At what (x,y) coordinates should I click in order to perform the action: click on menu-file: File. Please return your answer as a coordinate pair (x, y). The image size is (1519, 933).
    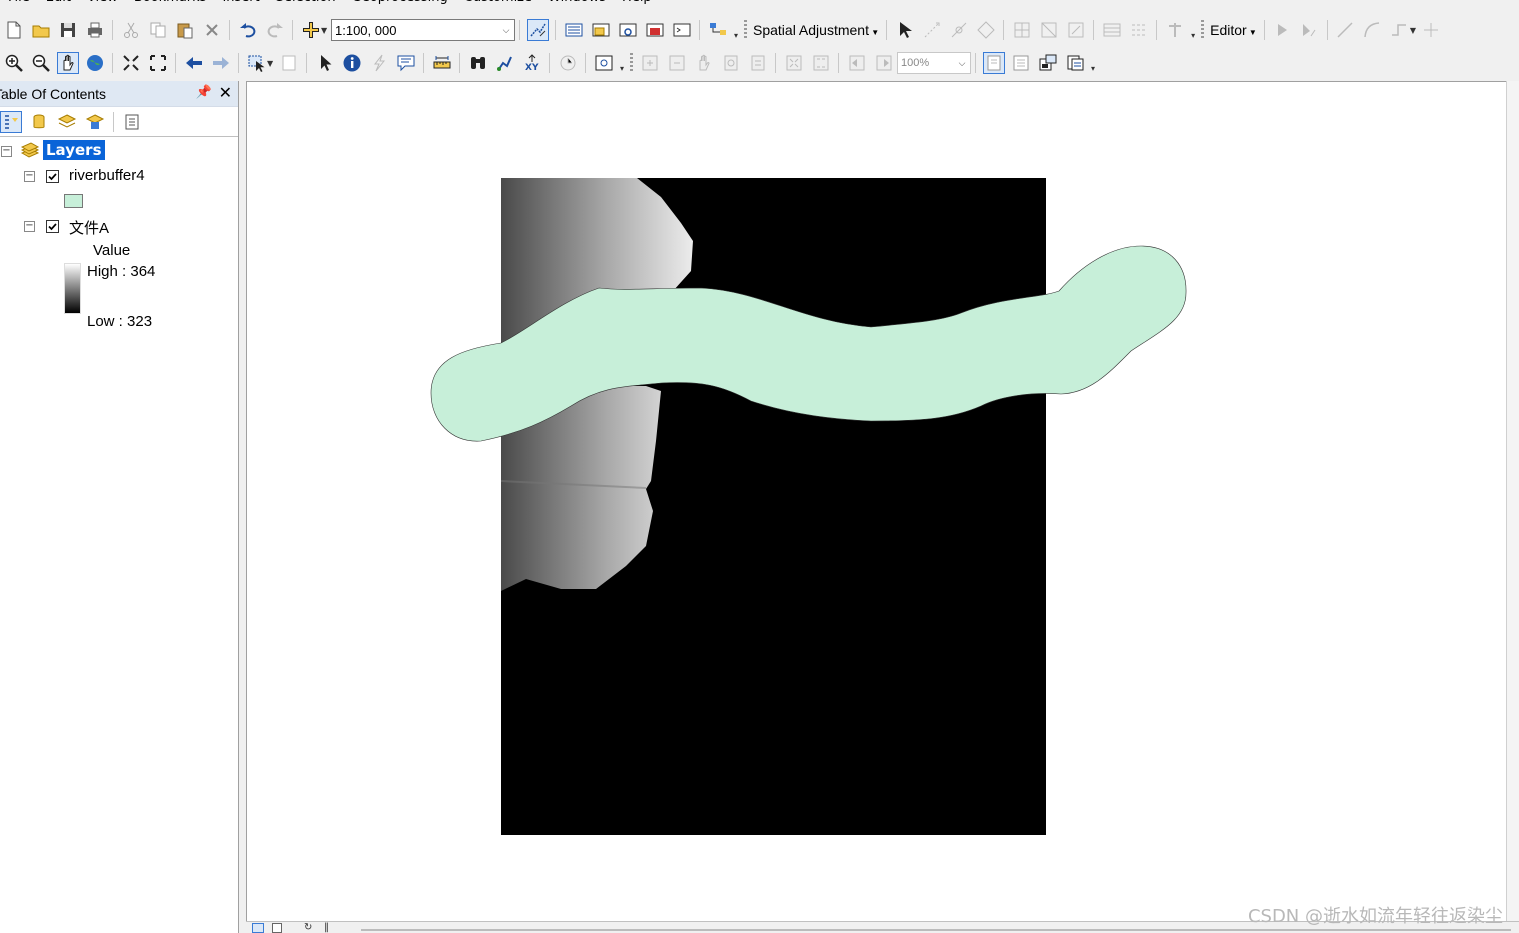
    Looking at the image, I should click on (19, 4).